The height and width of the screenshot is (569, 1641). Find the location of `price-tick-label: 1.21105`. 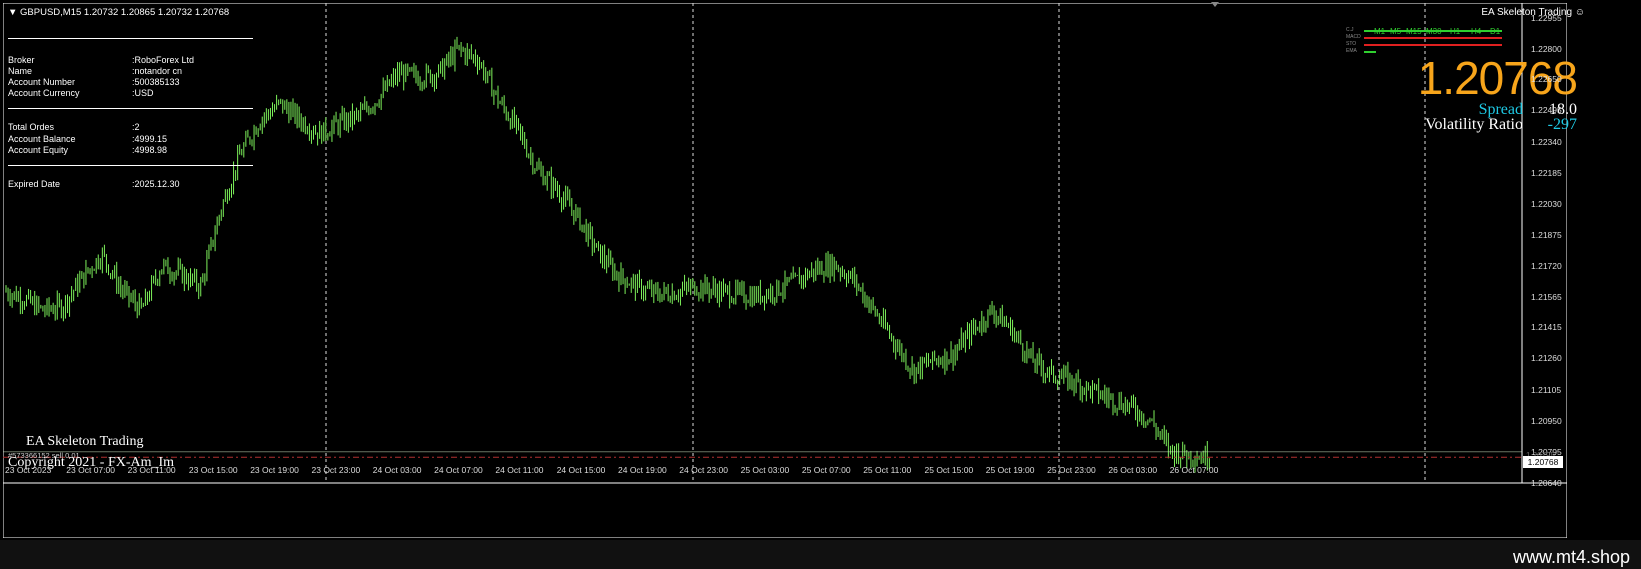

price-tick-label: 1.21105 is located at coordinates (1546, 389).